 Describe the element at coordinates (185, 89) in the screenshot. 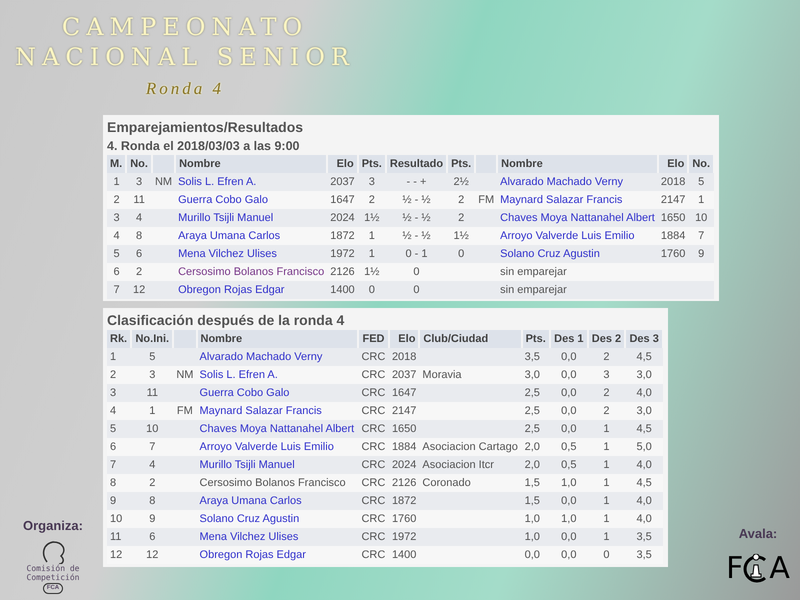

I see `subtitle-text: Ronda 4` at that location.